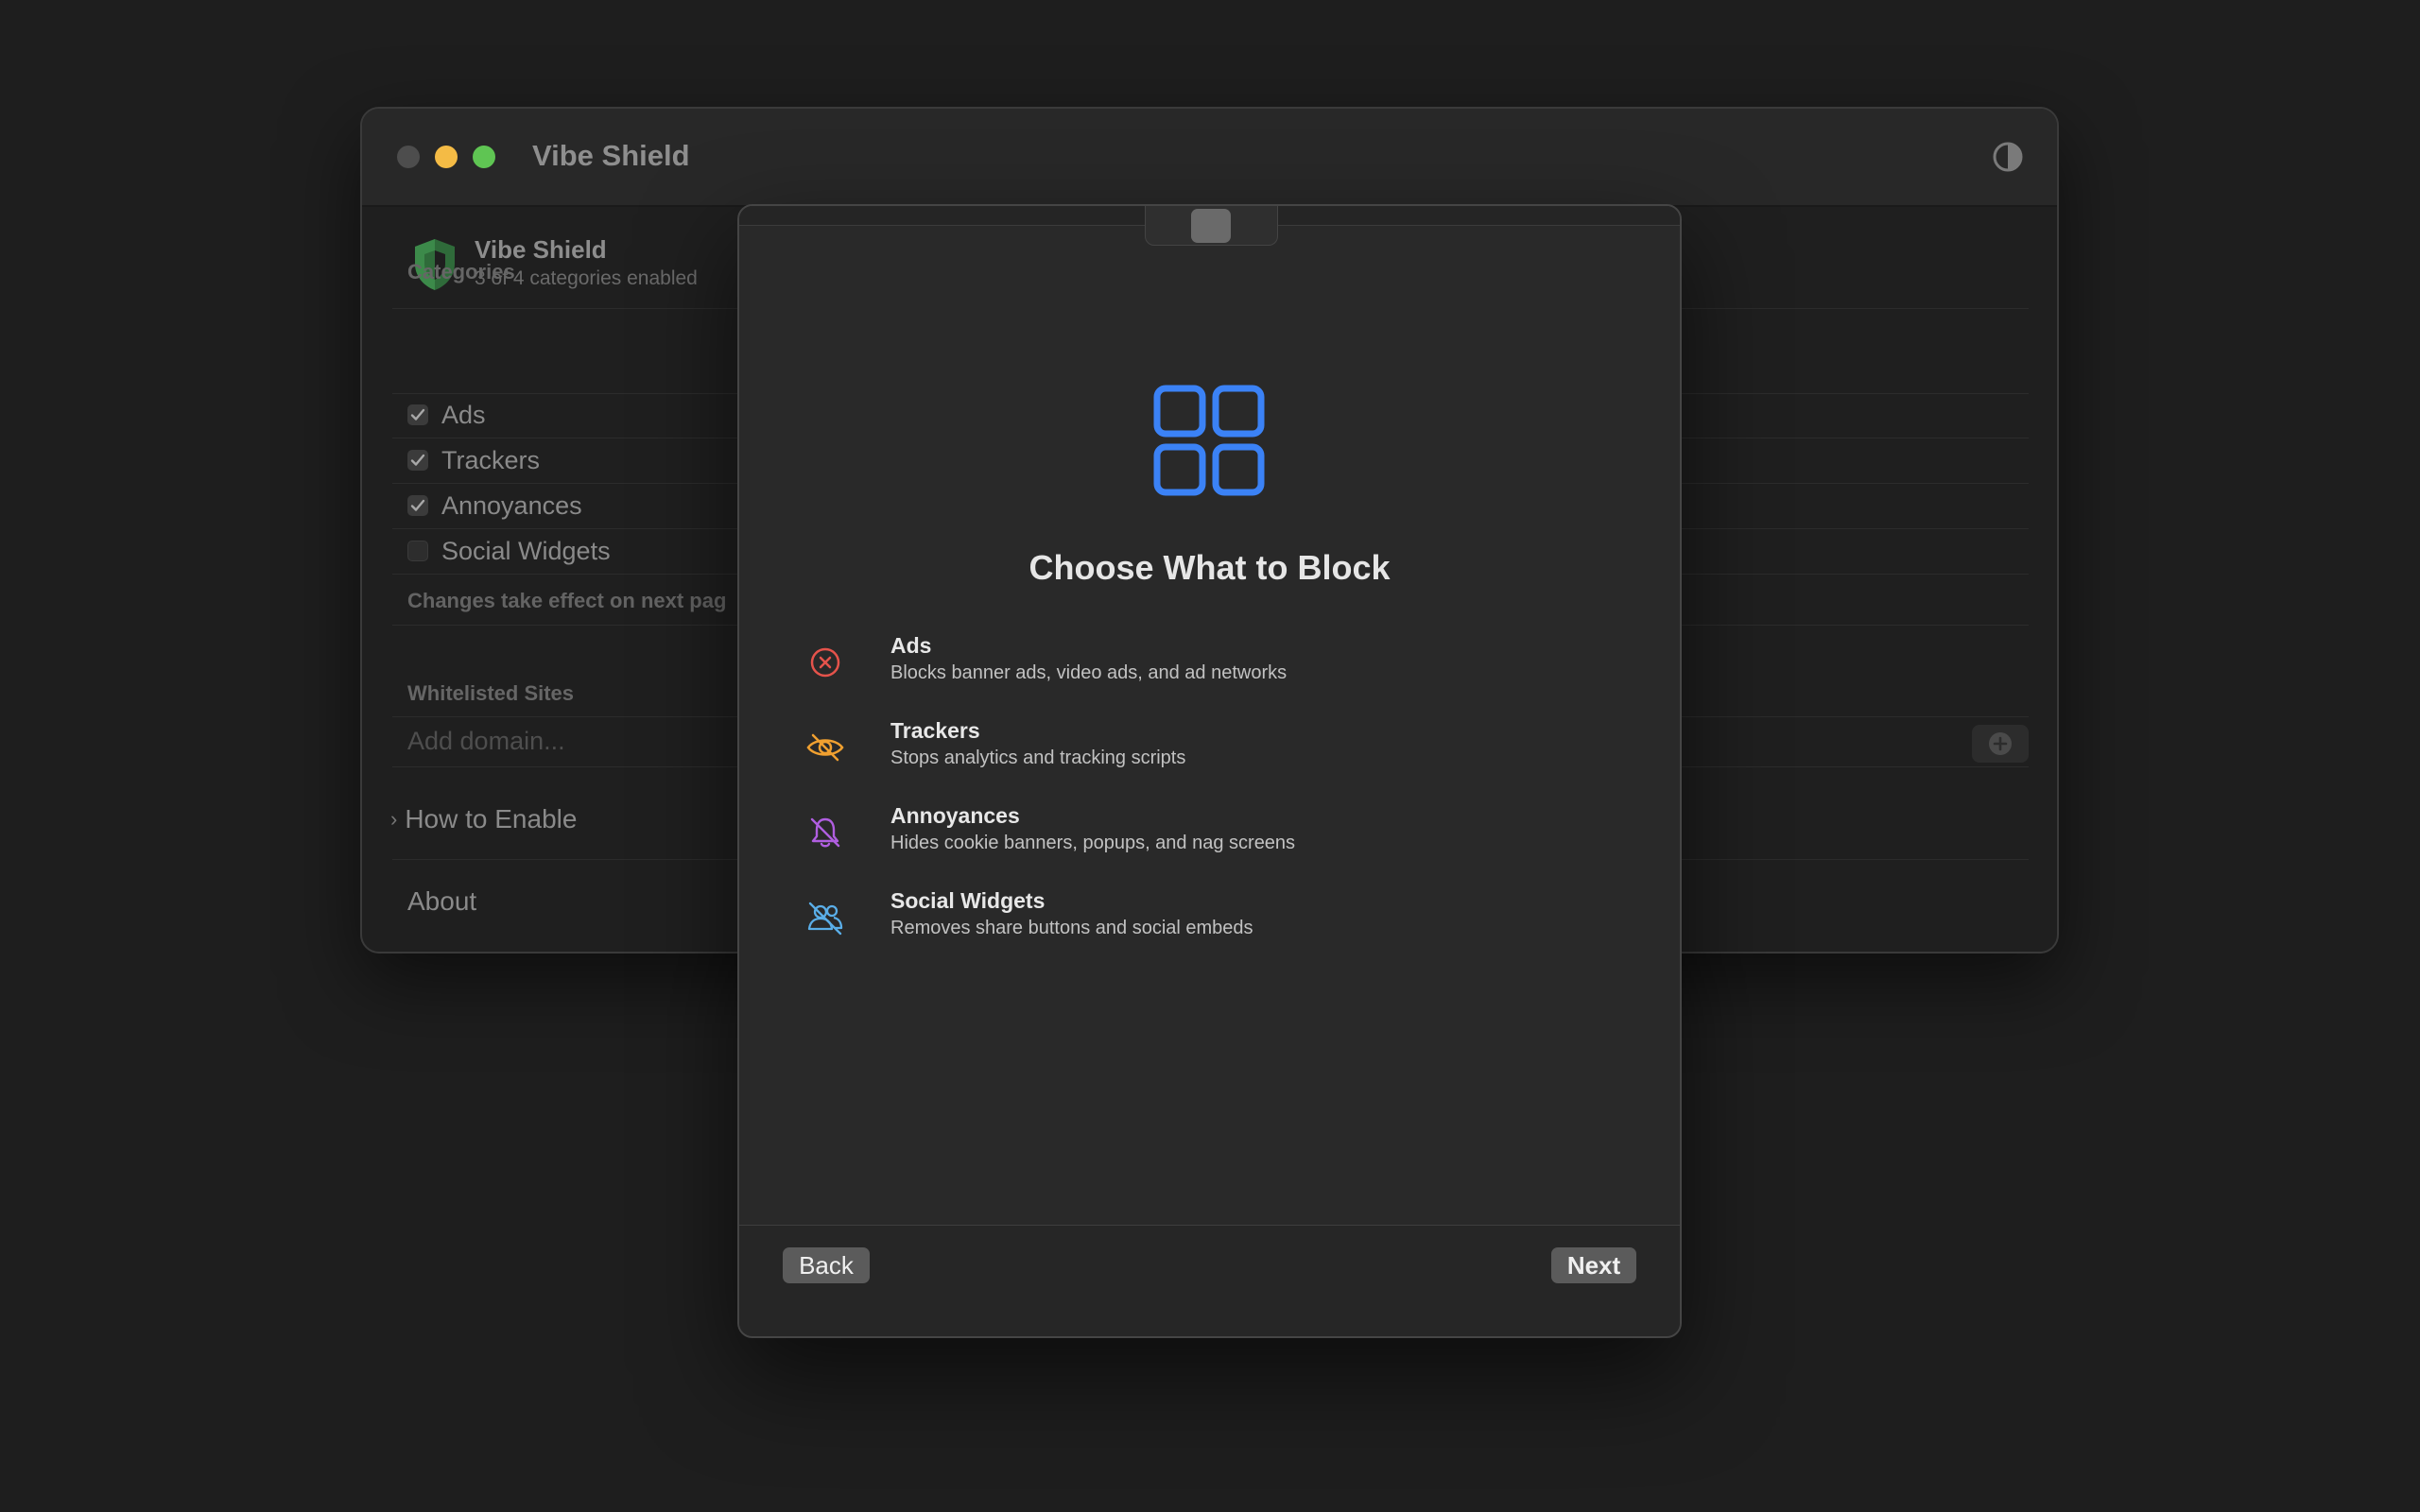  Describe the element at coordinates (2008, 157) in the screenshot. I see `appearance-toggle-icon` at that location.